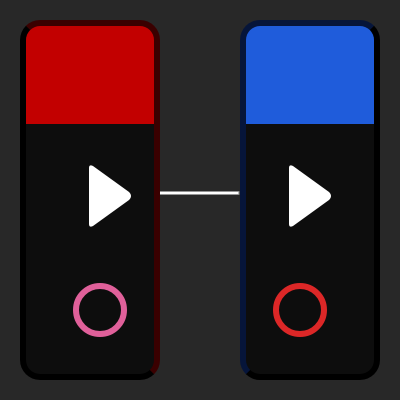  I want to click on source-node-header, so click(90, 75).